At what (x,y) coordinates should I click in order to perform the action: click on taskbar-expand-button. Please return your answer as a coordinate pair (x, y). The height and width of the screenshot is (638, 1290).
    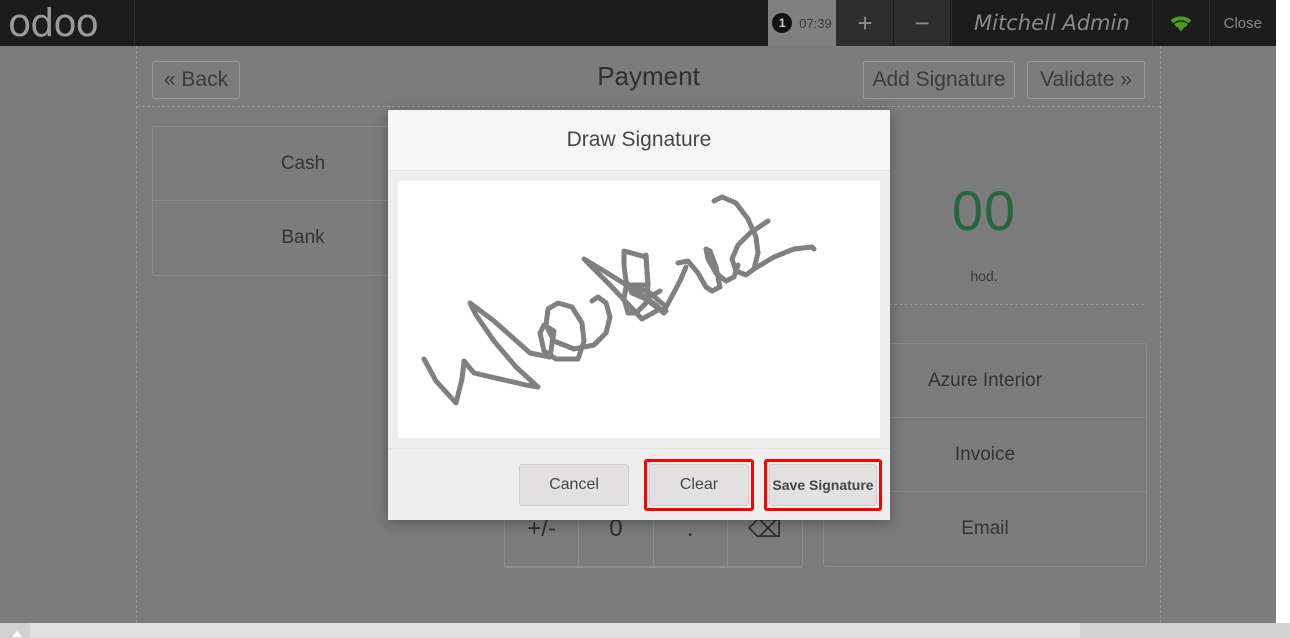
    Looking at the image, I should click on (15, 630).